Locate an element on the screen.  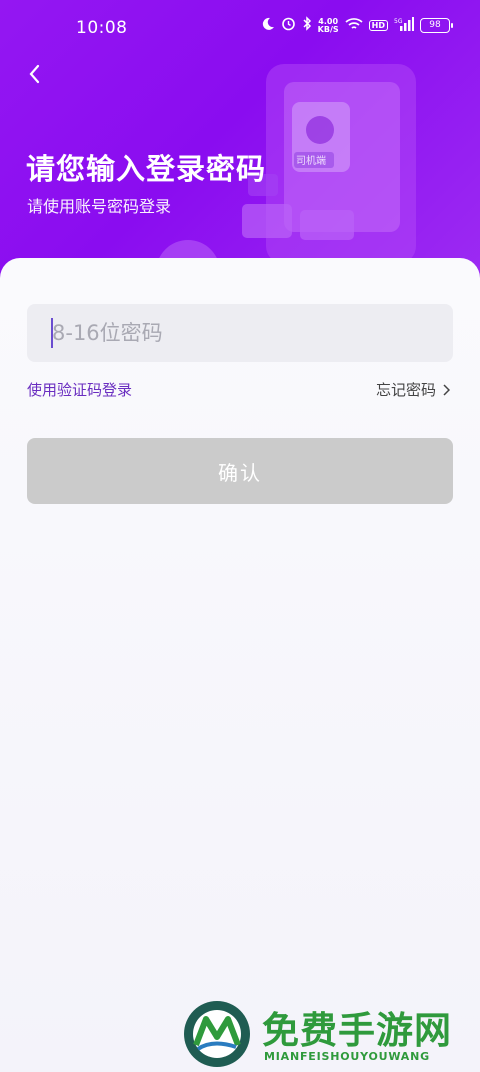
sms-login-link: 使用验证码登录 is located at coordinates (79, 389).